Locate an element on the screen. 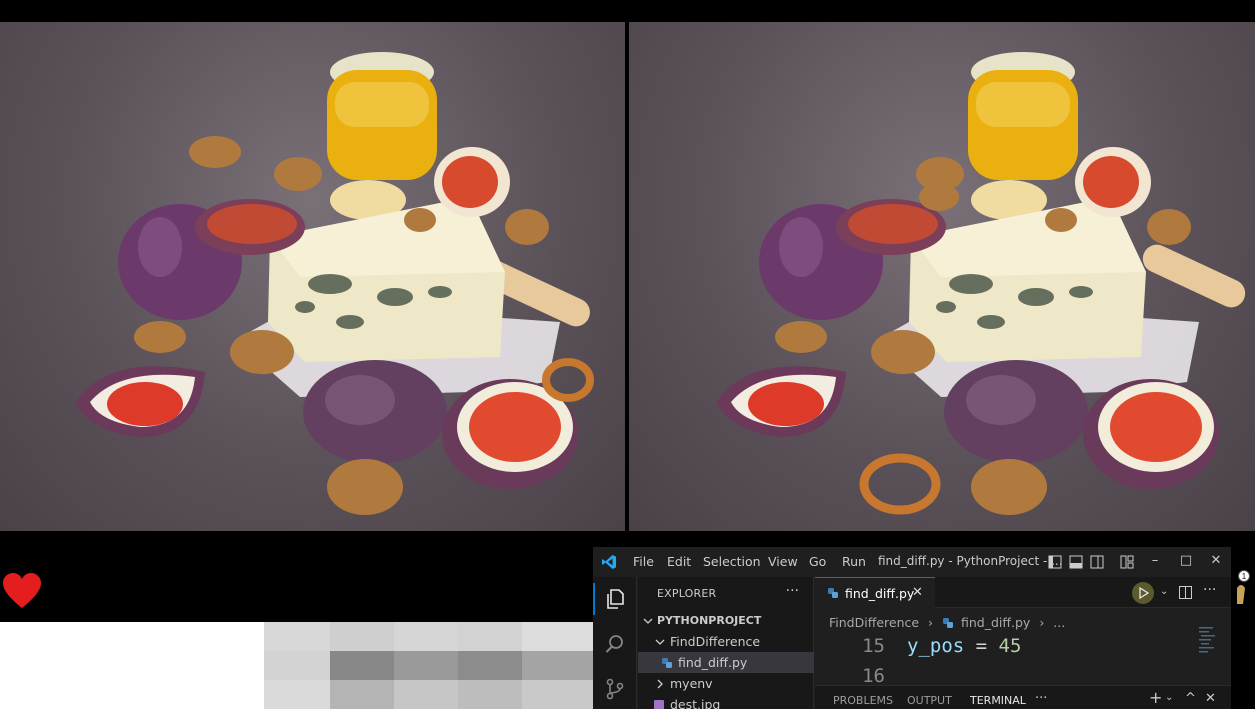  activity-bar is located at coordinates (615, 643).